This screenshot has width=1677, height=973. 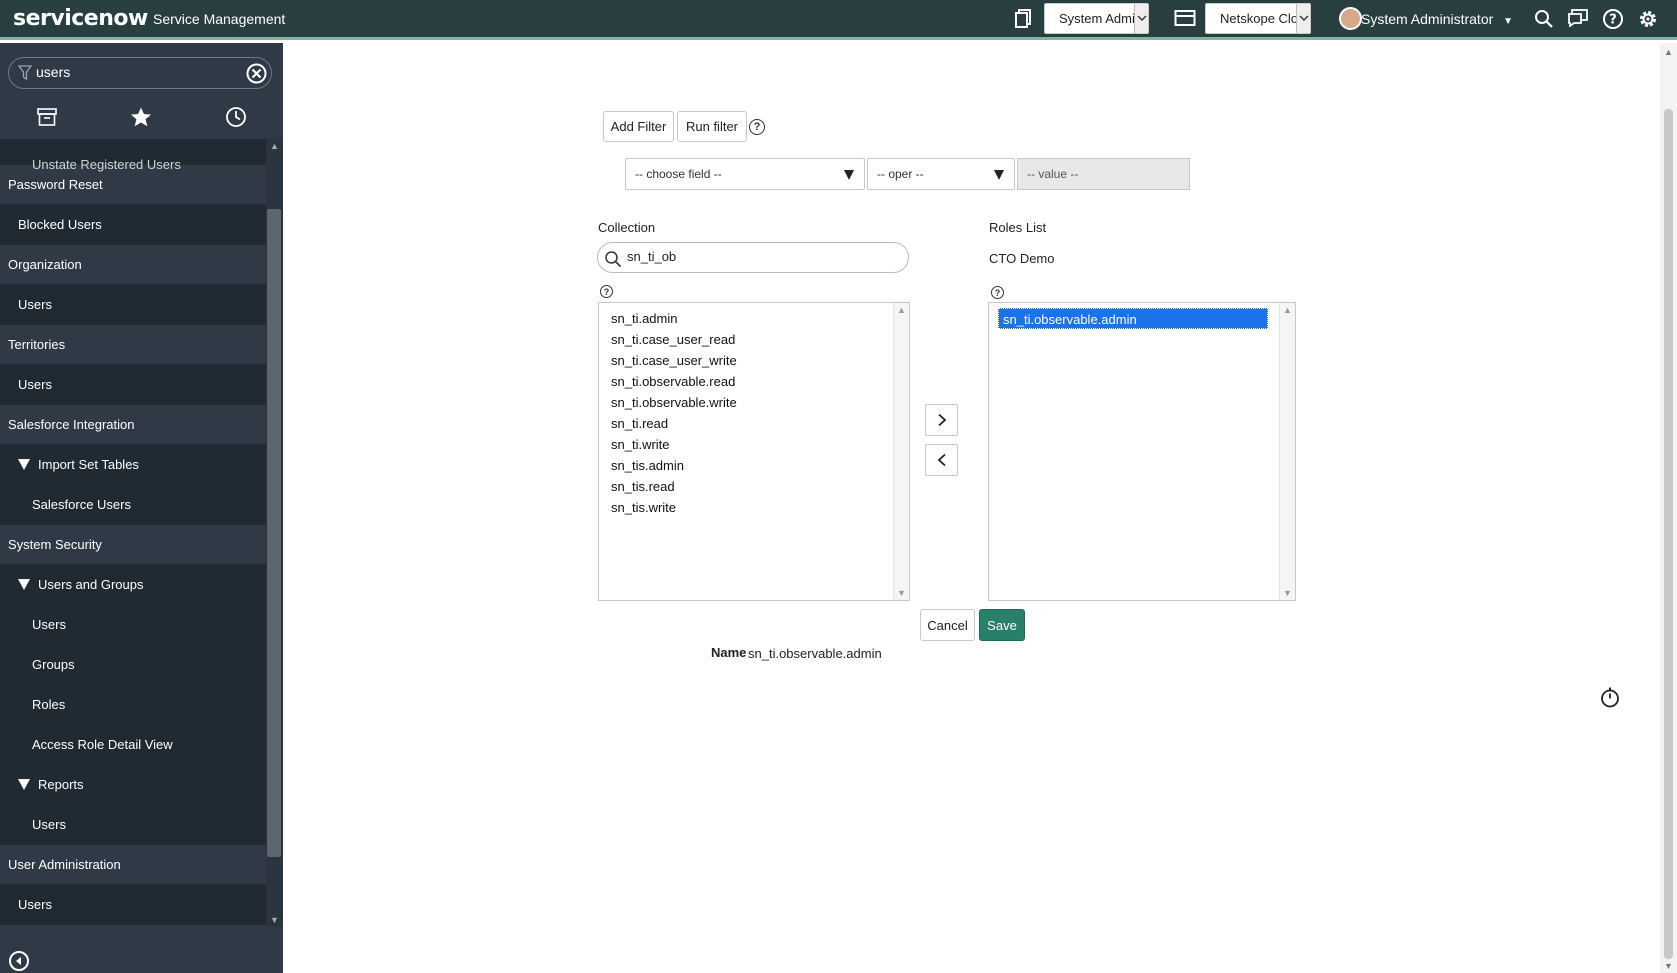 I want to click on gear-icon, so click(x=1648, y=19).